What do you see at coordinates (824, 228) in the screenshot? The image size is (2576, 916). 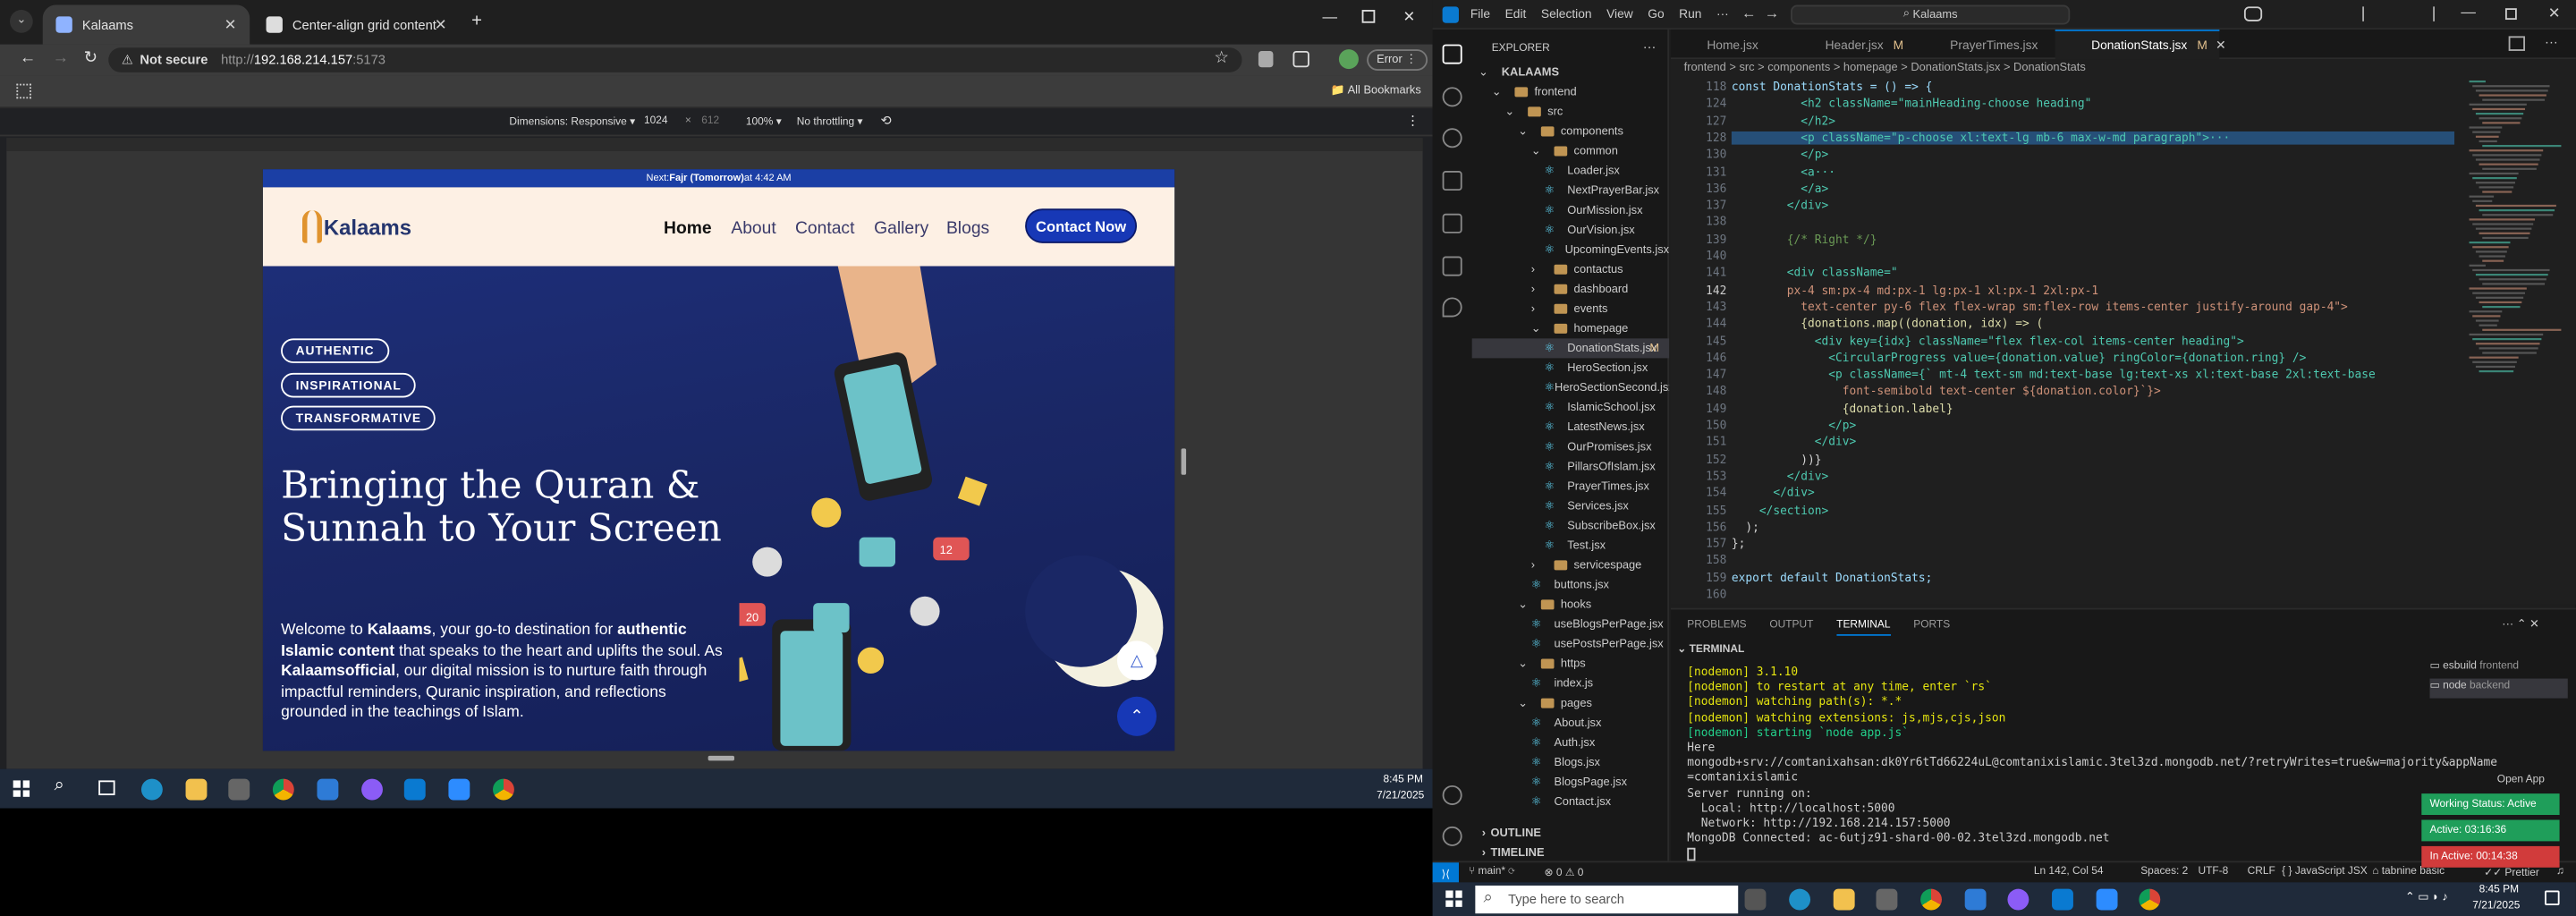 I see `nav-contact: Contact` at bounding box center [824, 228].